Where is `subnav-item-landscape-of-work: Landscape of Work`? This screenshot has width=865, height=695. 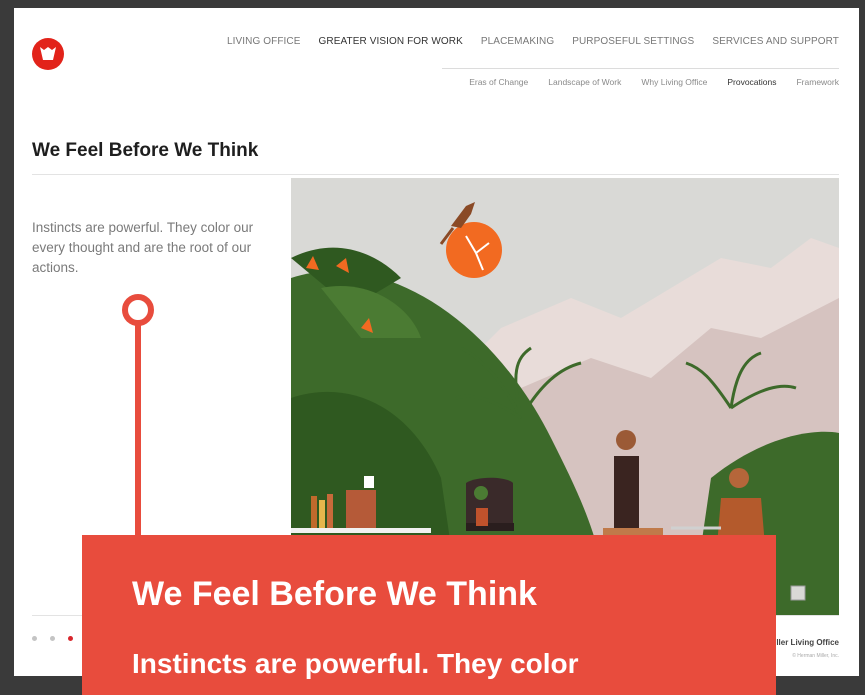 subnav-item-landscape-of-work: Landscape of Work is located at coordinates (584, 82).